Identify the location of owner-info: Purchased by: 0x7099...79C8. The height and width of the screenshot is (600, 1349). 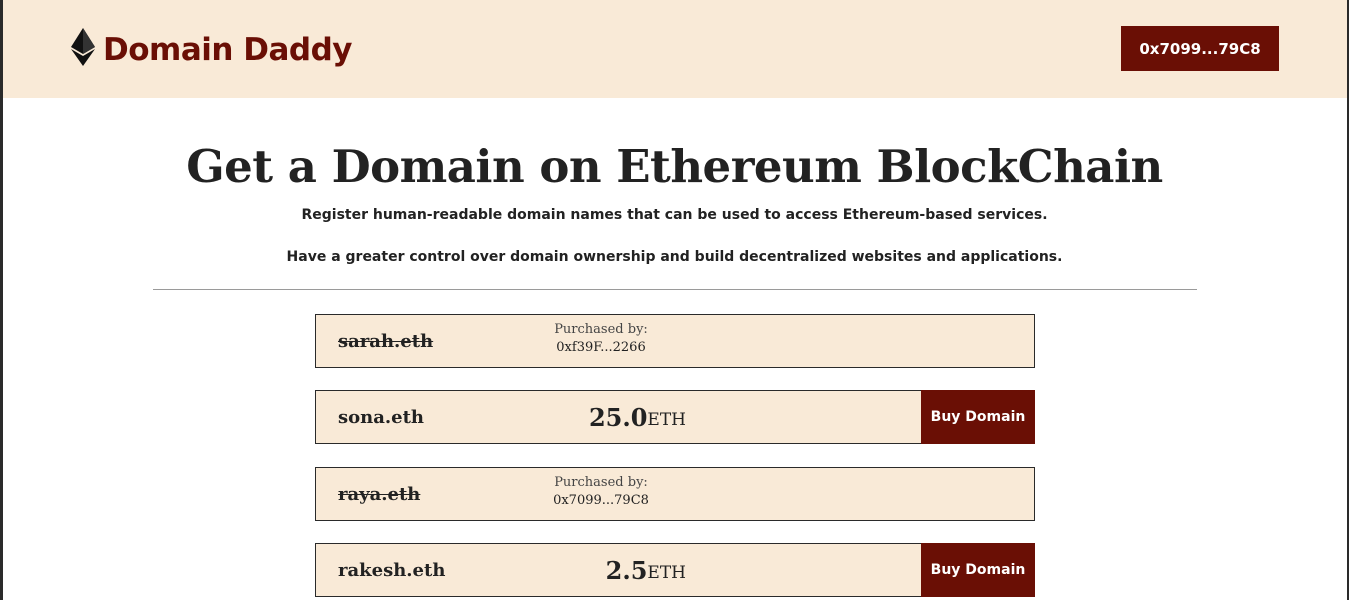
(601, 491).